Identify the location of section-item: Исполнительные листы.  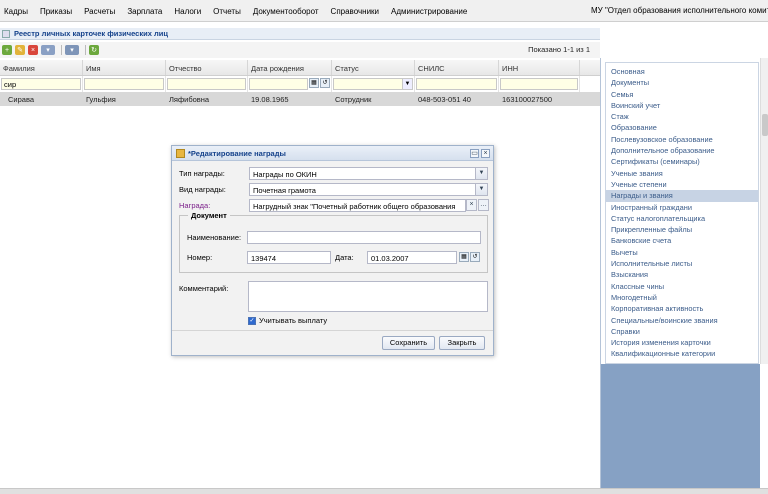
(682, 263).